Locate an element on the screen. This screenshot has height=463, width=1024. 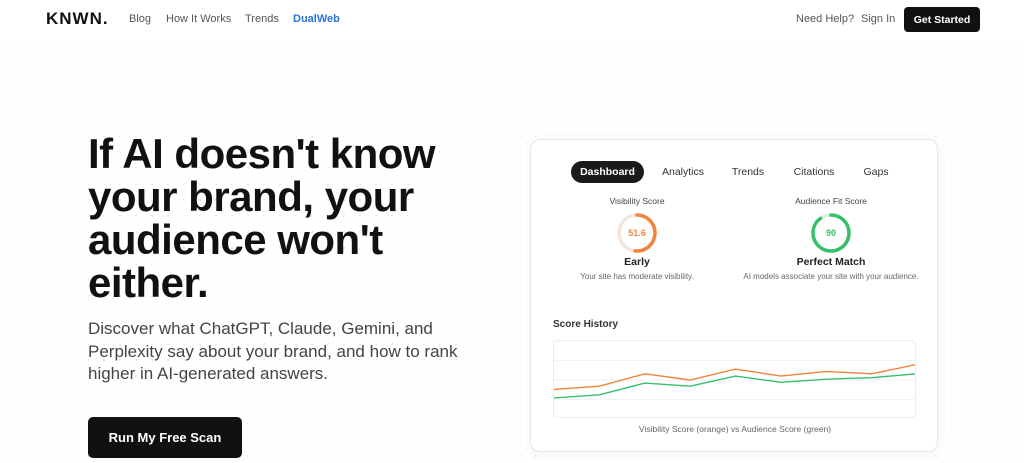
hero-headline-line: your brand, your is located at coordinates (251, 196).